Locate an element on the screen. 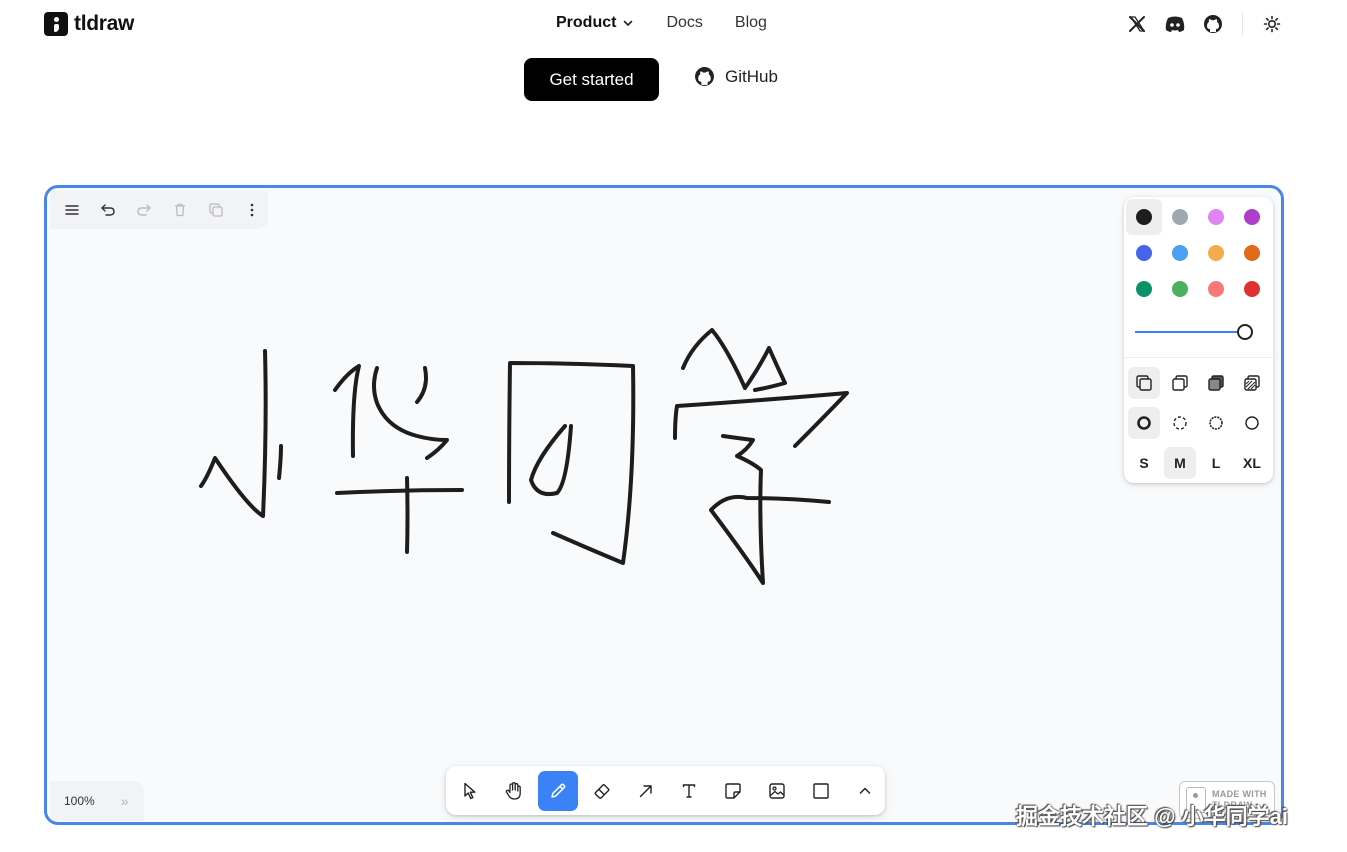 The image size is (1347, 852). color-dot-blue is located at coordinates (1144, 253).